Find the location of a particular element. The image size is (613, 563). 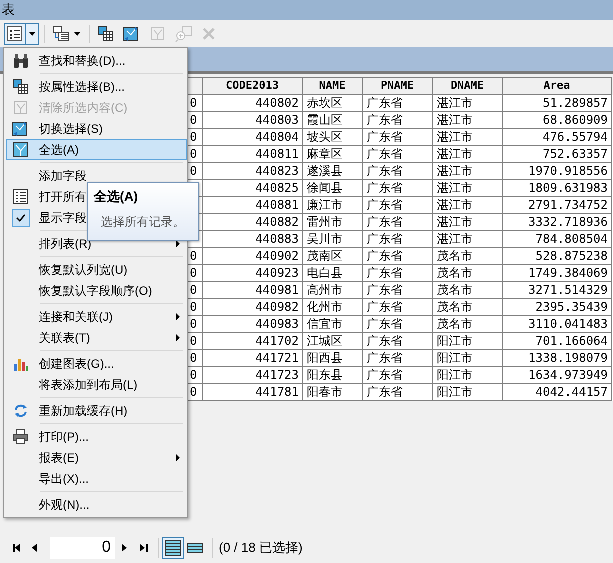

selection-count: (0 / 18 已选择) is located at coordinates (261, 548).